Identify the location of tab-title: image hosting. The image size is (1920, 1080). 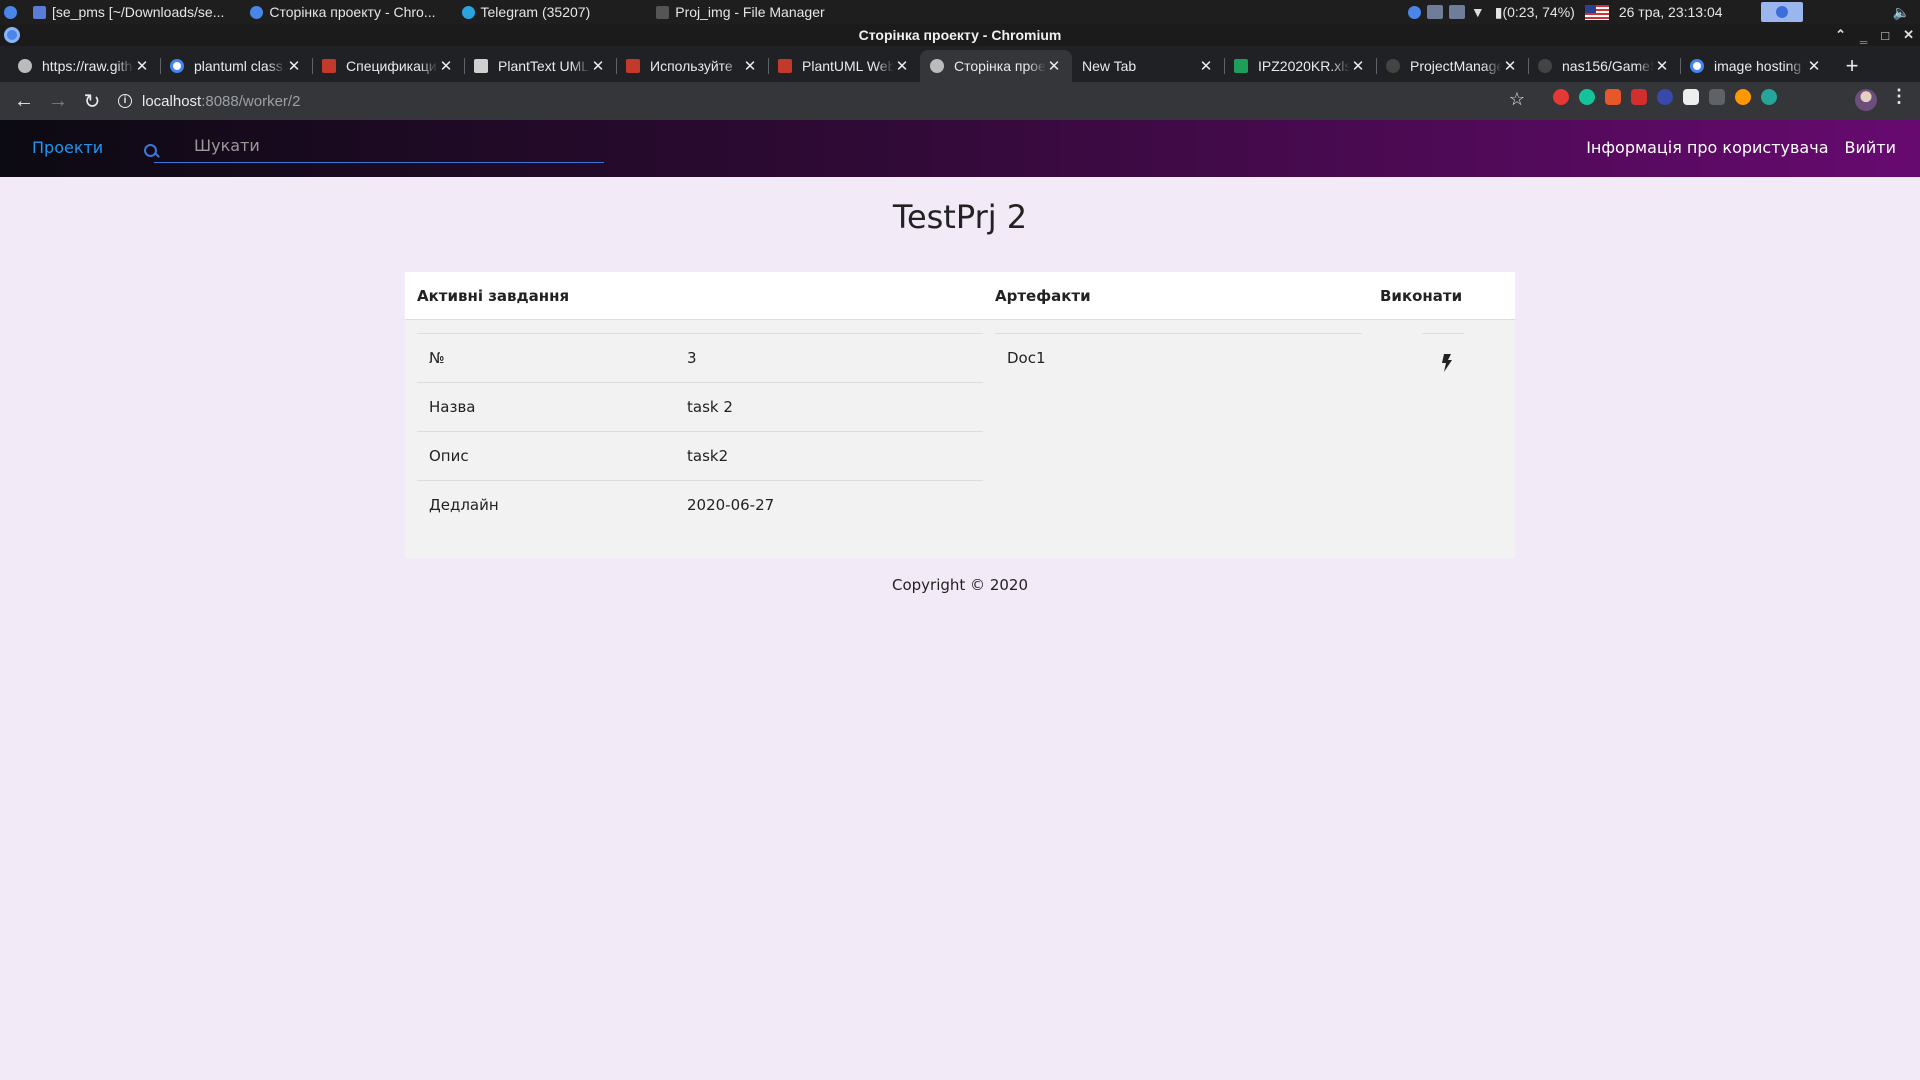
(1758, 66).